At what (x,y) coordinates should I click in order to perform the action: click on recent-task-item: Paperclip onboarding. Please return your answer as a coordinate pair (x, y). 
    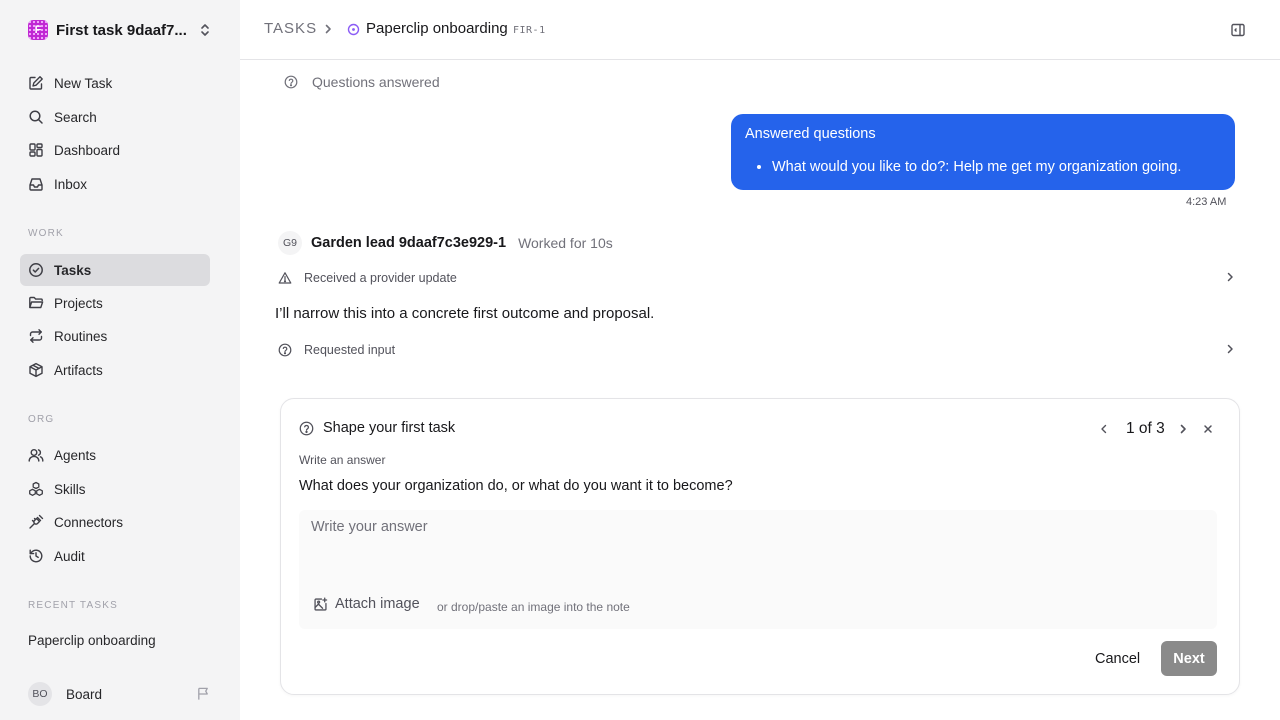
    Looking at the image, I should click on (92, 640).